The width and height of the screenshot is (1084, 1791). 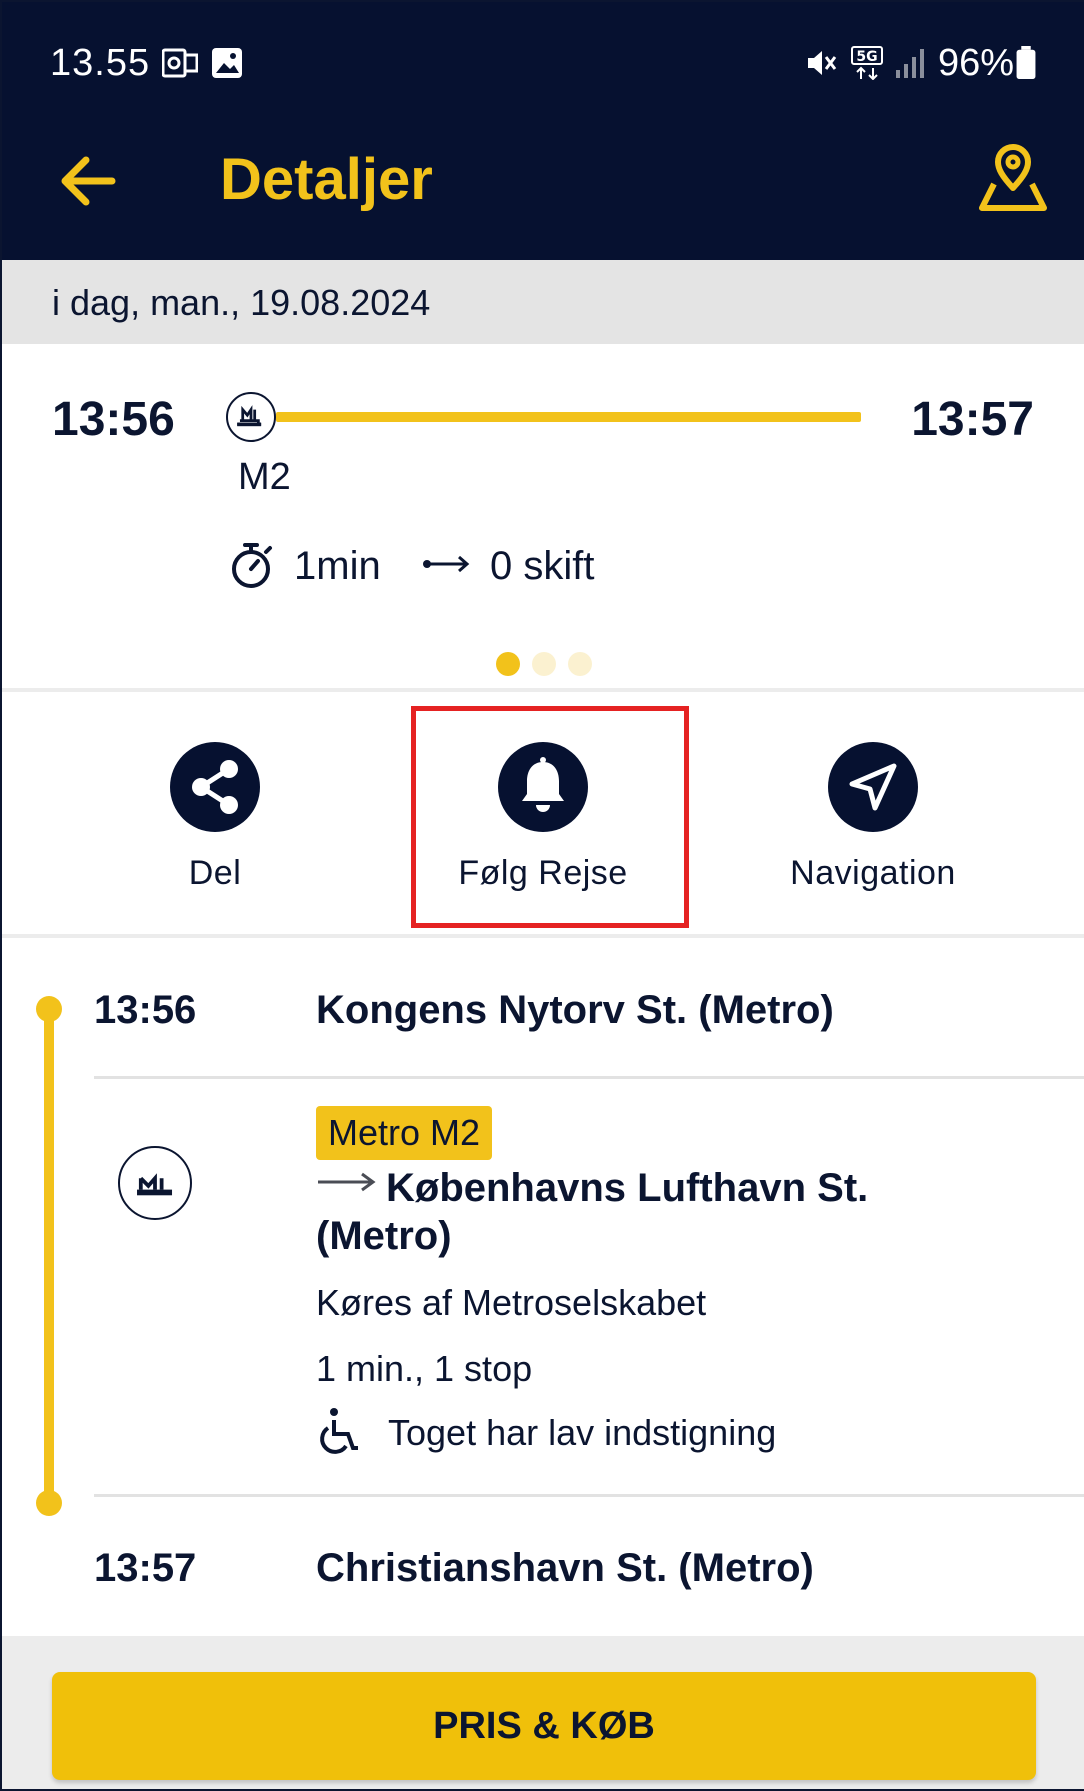 I want to click on leg-operator: Køres af Metroselskabet, so click(x=511, y=1302).